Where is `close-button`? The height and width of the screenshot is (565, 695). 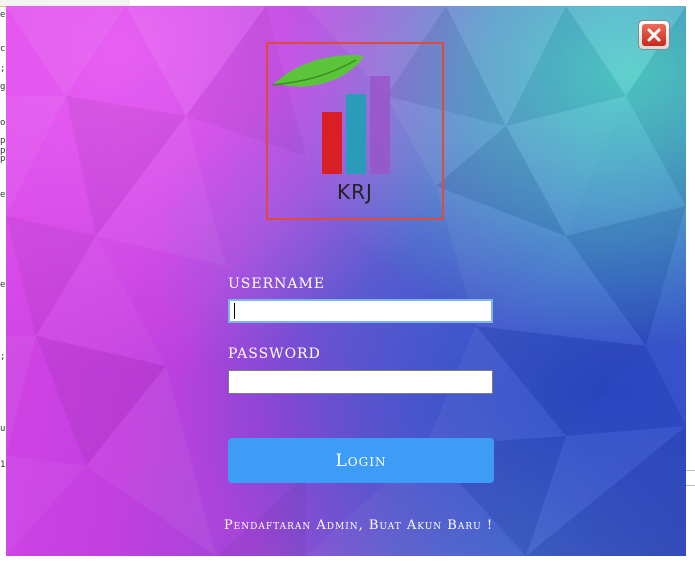
close-button is located at coordinates (654, 35).